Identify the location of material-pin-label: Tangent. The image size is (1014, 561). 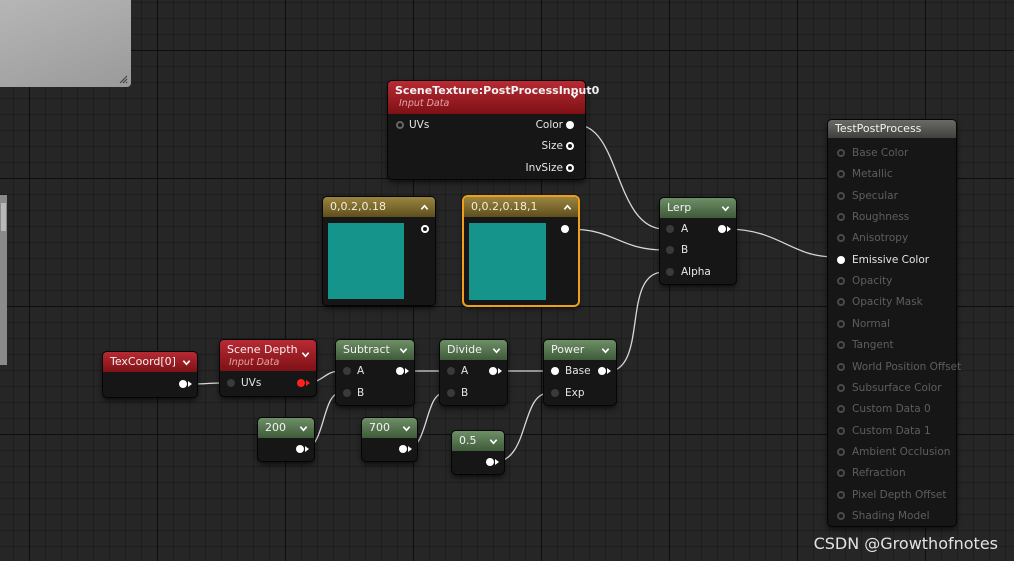
(873, 345).